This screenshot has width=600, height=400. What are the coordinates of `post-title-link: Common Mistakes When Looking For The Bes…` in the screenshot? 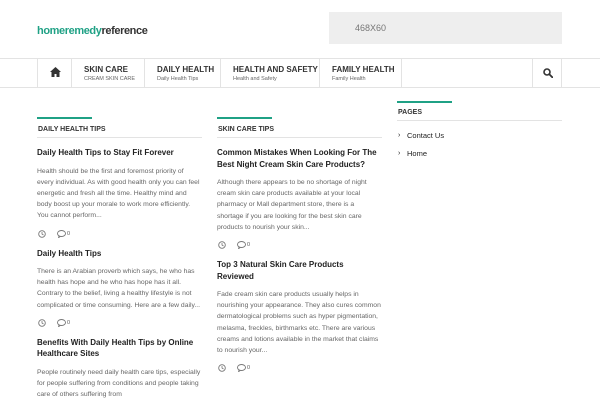 It's located at (299, 158).